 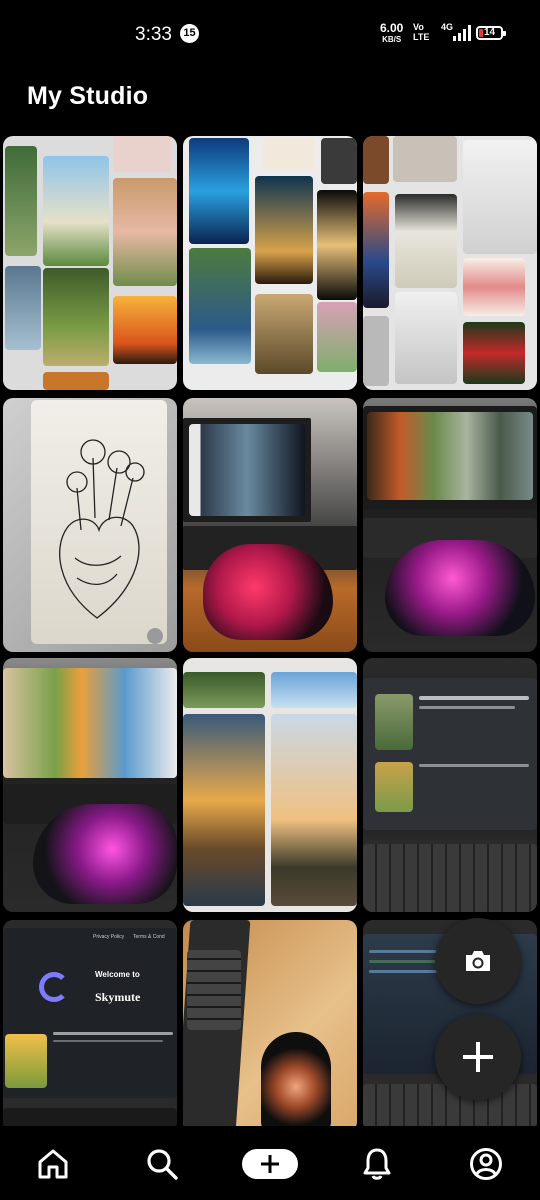 I want to click on nav-profile, so click(x=486, y=1164).